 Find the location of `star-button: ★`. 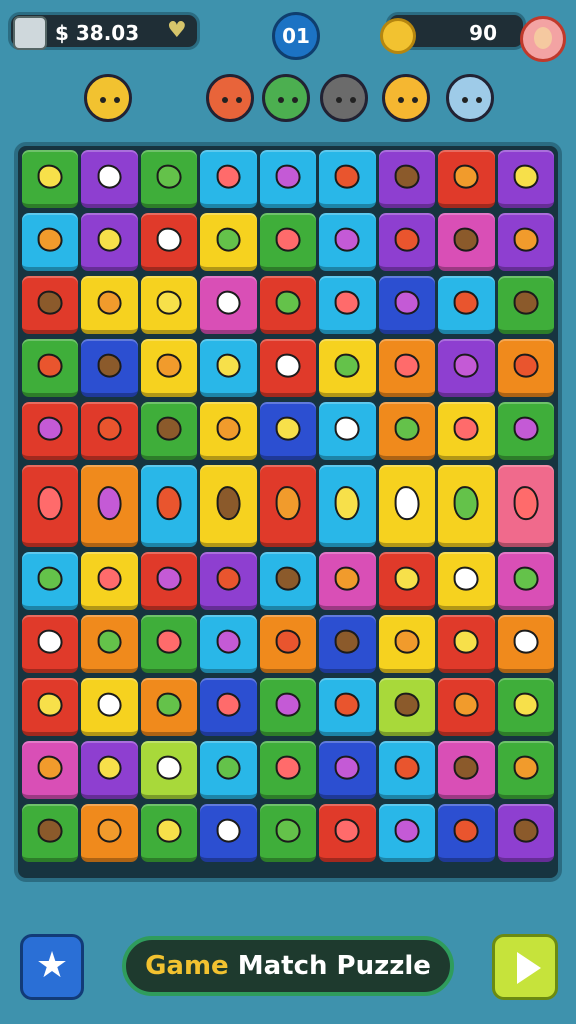

star-button: ★ is located at coordinates (52, 967).